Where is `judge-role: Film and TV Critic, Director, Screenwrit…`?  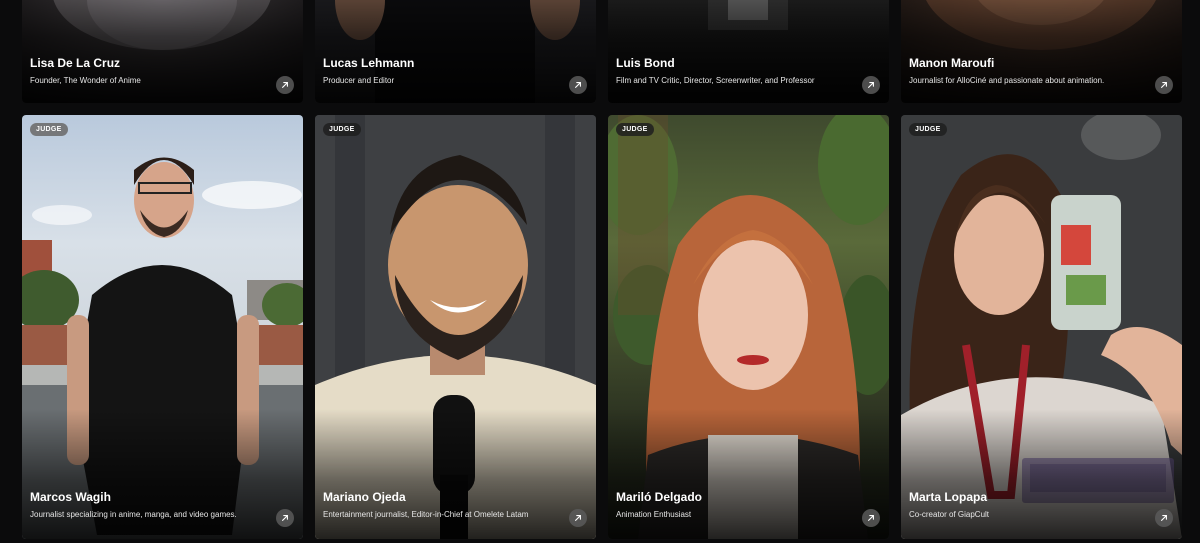 judge-role: Film and TV Critic, Director, Screenwrit… is located at coordinates (715, 80).